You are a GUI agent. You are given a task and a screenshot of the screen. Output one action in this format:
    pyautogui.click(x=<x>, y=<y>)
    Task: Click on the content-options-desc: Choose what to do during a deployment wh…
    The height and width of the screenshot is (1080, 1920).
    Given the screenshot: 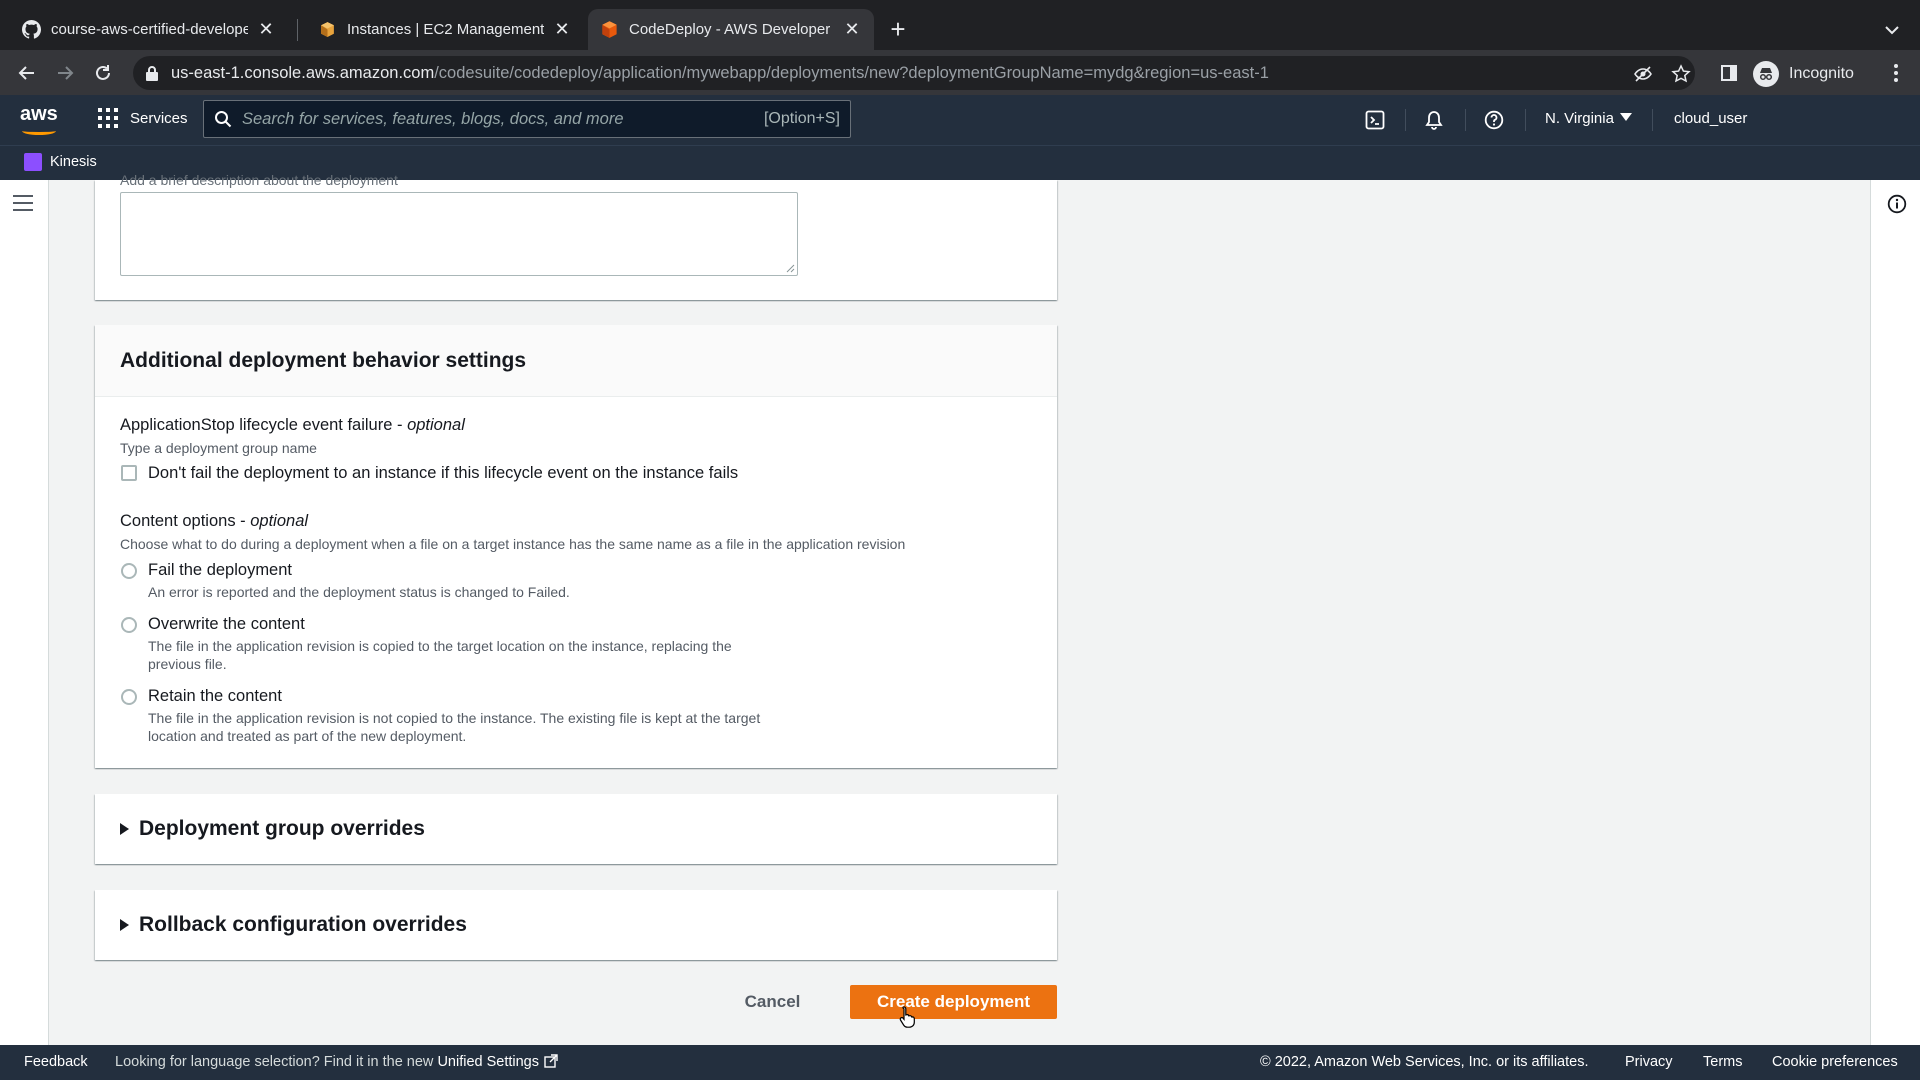 What is the action you would take?
    pyautogui.click(x=513, y=544)
    